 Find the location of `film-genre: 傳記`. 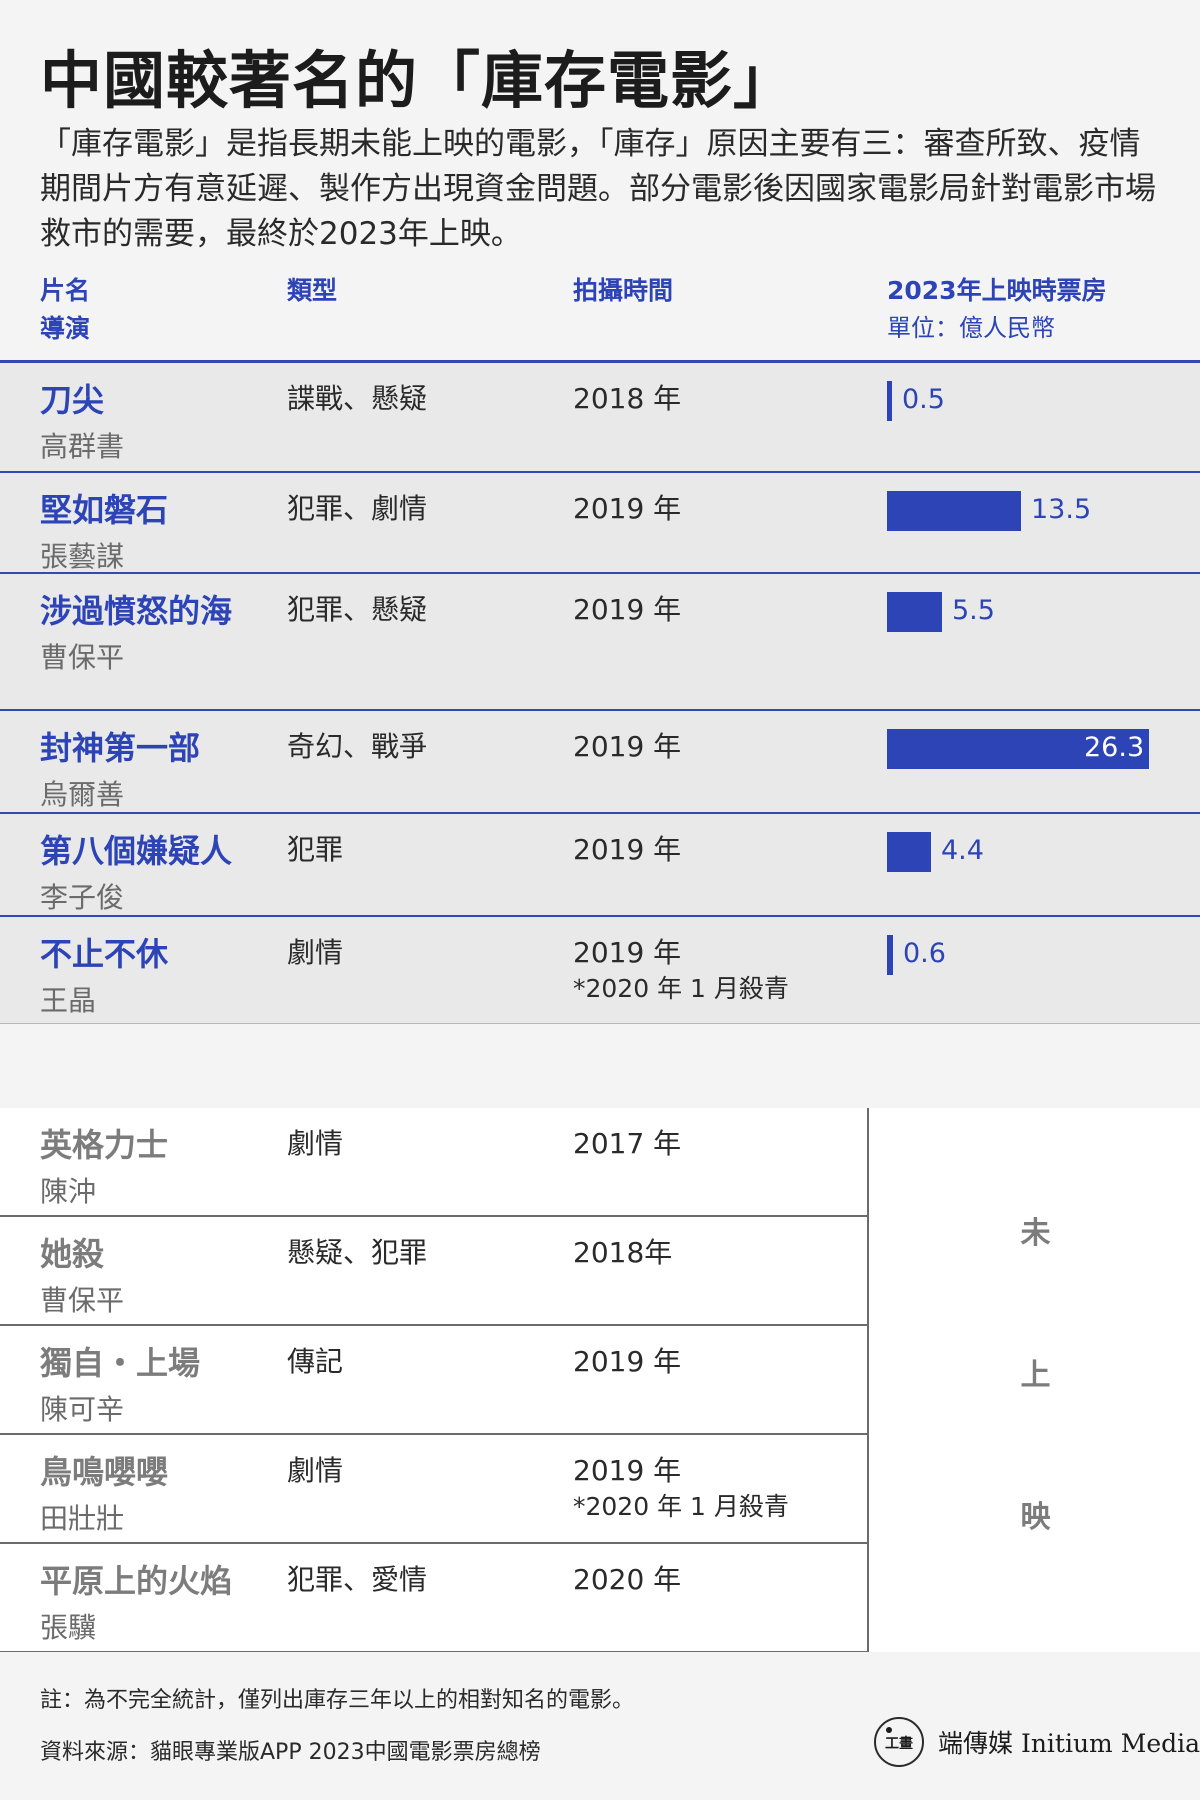

film-genre: 傳記 is located at coordinates (315, 1361).